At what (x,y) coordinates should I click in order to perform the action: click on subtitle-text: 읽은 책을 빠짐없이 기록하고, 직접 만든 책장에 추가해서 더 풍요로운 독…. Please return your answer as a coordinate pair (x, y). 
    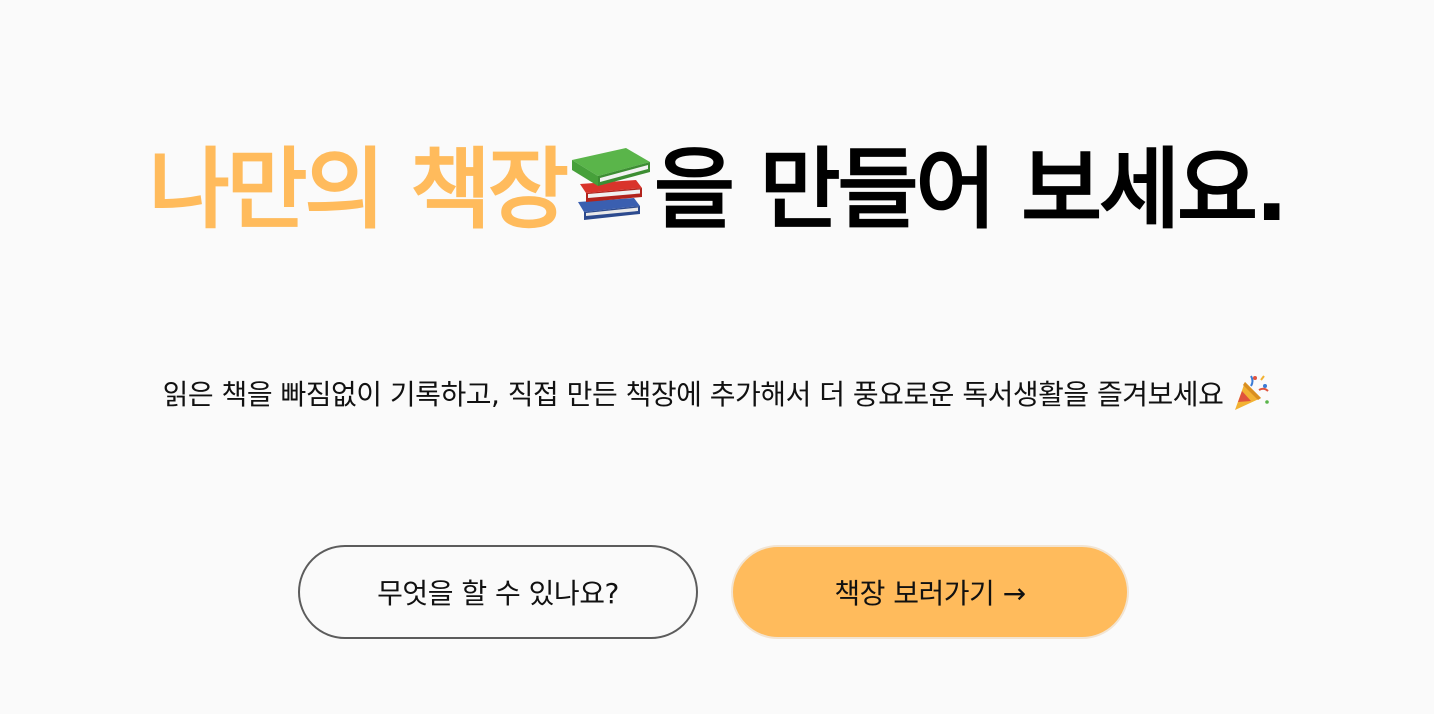
    Looking at the image, I should click on (693, 394).